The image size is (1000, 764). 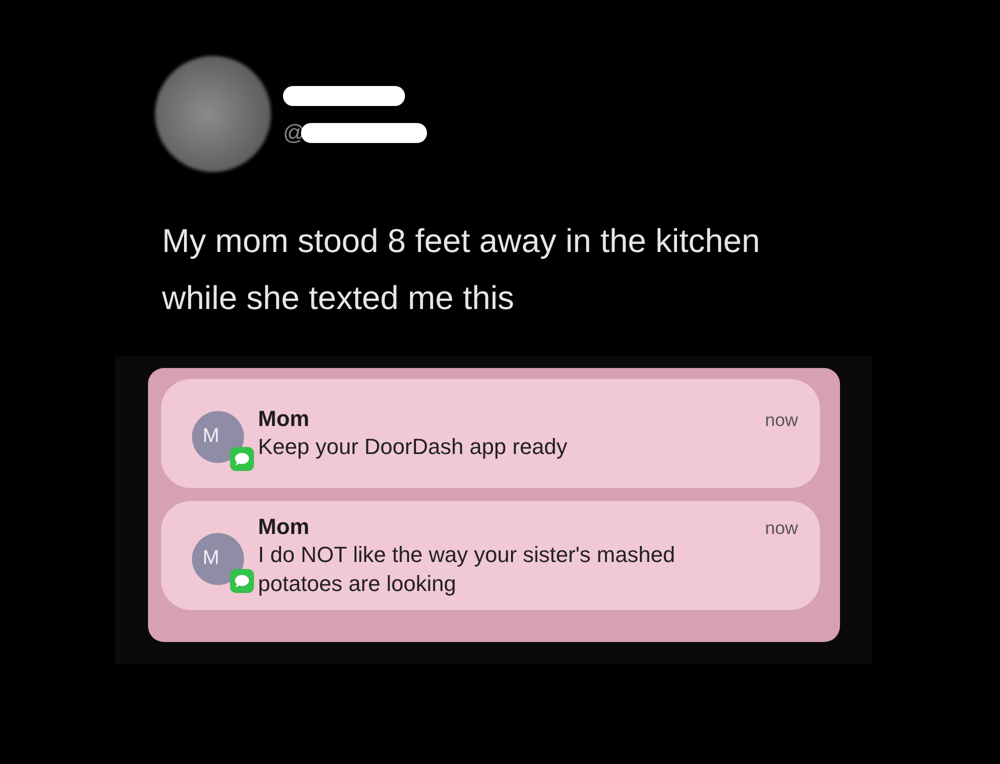 I want to click on notification-card: M Mom now Keep your DoorDash app ready, so click(x=490, y=433).